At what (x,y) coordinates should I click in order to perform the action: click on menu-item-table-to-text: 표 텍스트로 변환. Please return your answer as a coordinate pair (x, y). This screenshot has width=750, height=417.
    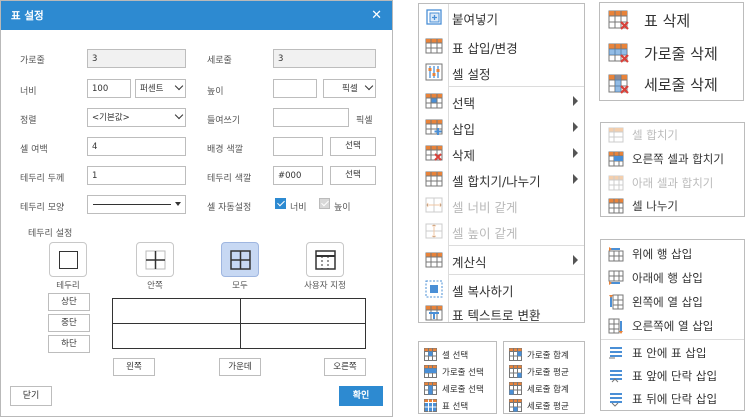
    Looking at the image, I should click on (501, 313).